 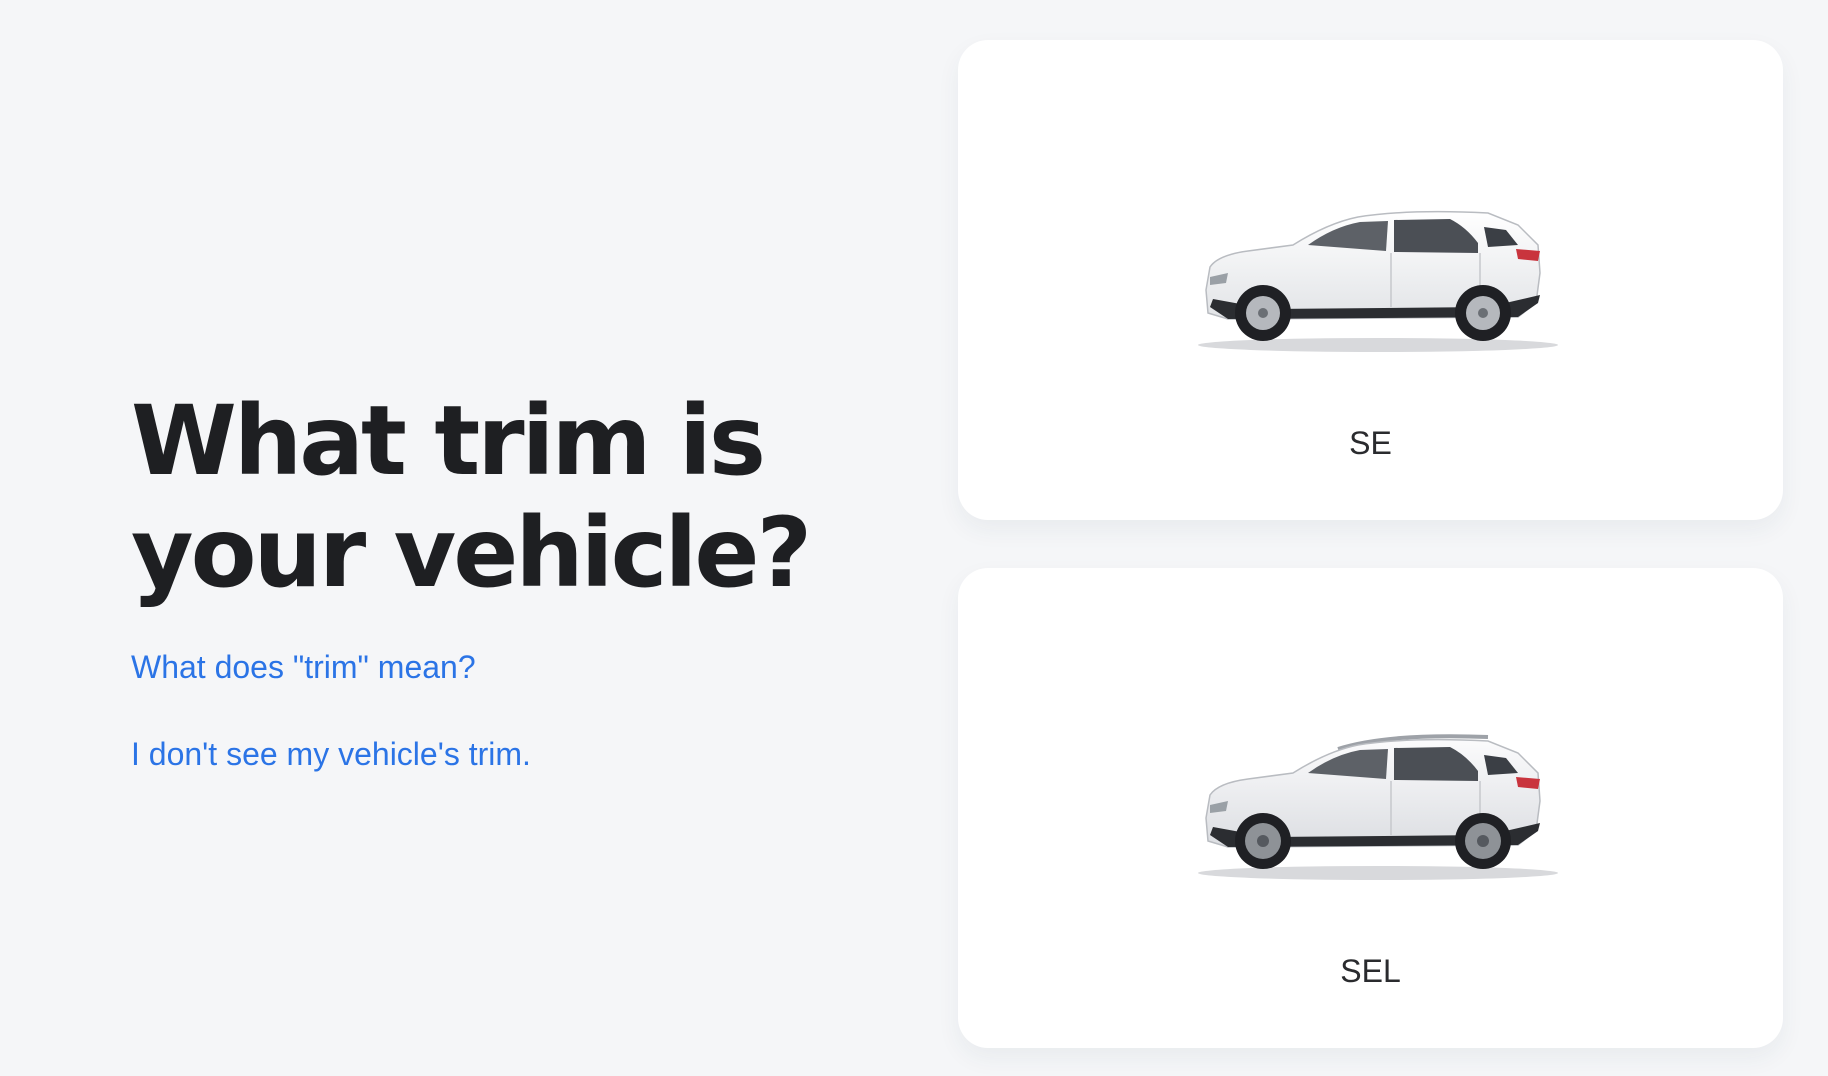 I want to click on page-title: What trim is your vehicle?, so click(x=471, y=497).